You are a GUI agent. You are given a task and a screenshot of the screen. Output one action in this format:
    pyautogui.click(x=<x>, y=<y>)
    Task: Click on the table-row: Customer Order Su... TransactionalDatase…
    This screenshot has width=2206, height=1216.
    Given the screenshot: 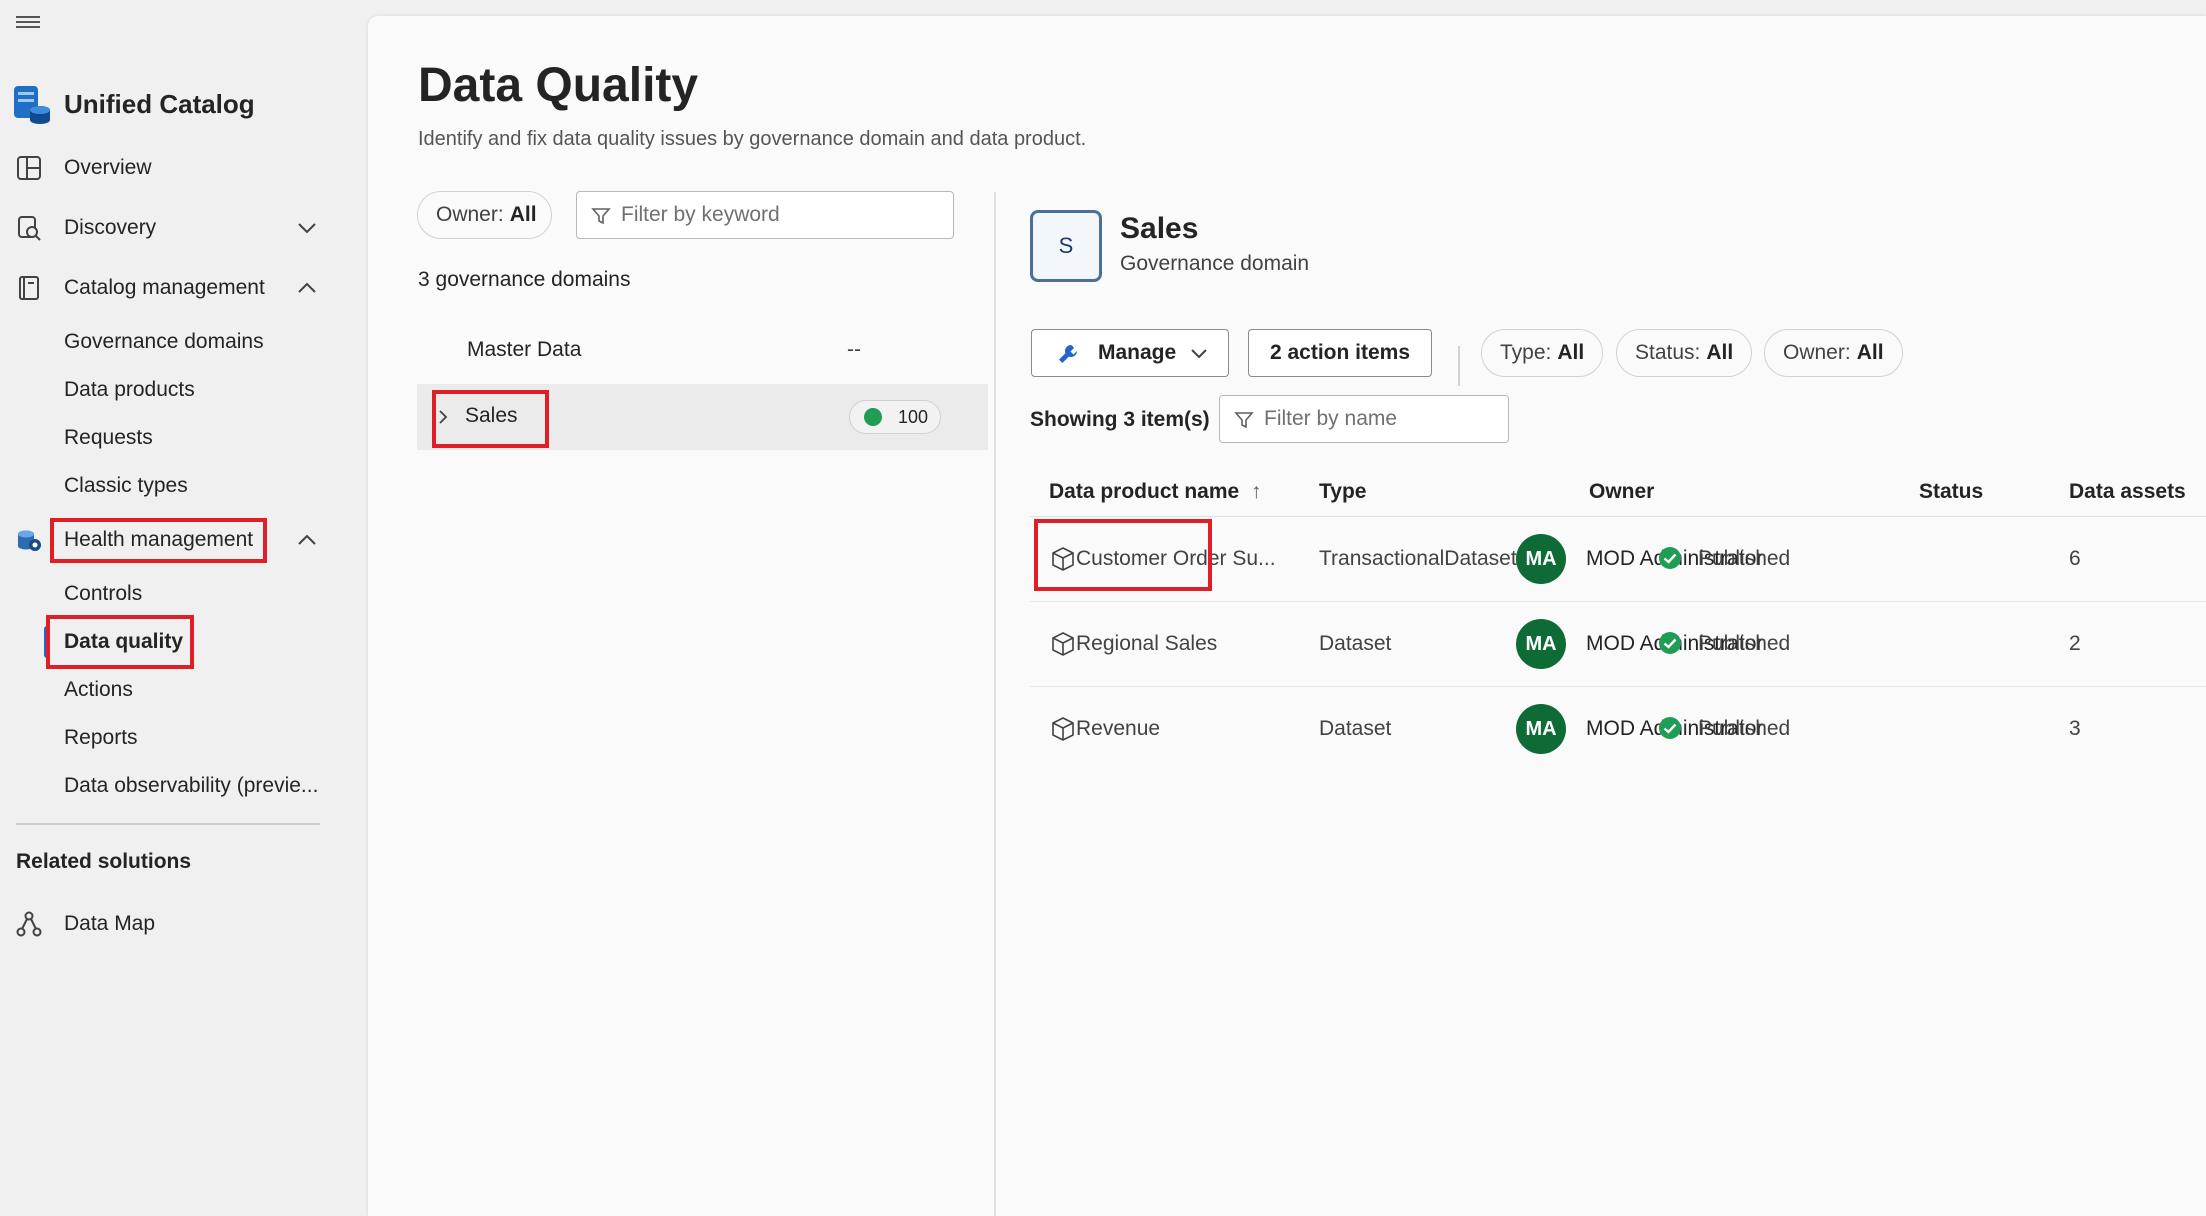 What is the action you would take?
    pyautogui.click(x=1618, y=559)
    